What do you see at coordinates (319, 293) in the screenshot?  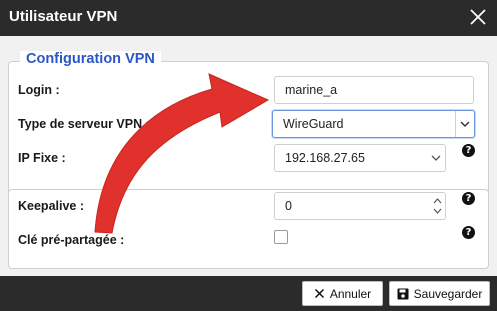 I see `x-icon` at bounding box center [319, 293].